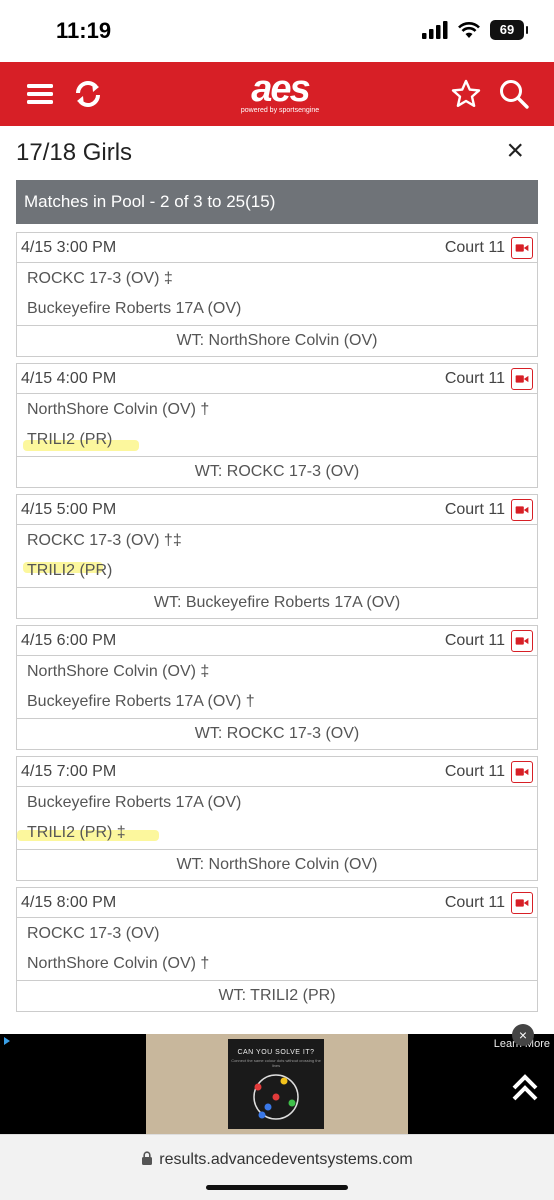 This screenshot has width=554, height=1200. What do you see at coordinates (277, 833) in the screenshot?
I see `team-2: TRILI2 (PR) ‡` at bounding box center [277, 833].